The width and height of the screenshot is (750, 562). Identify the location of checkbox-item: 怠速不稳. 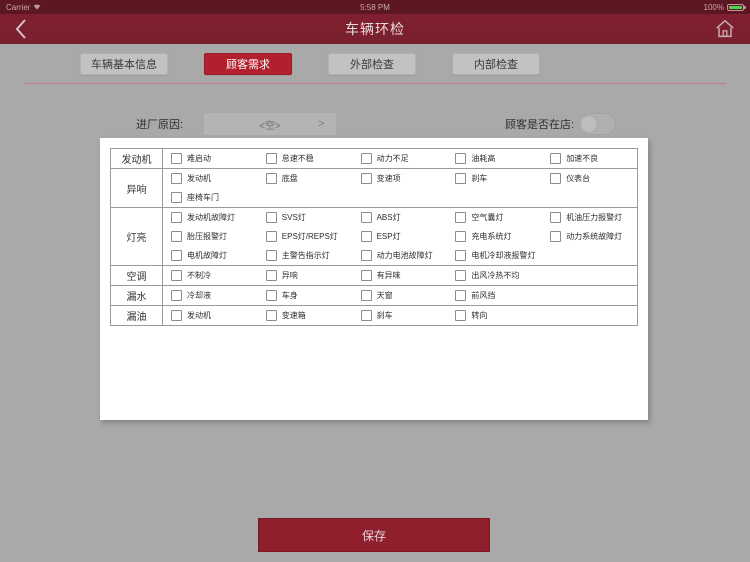
(305, 158).